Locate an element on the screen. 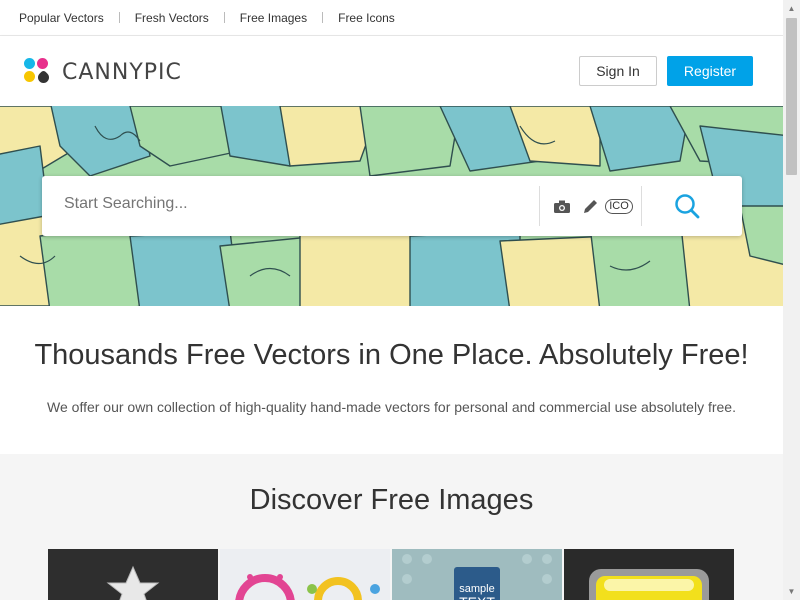 The width and height of the screenshot is (800, 600). page-scrollbar: ▲ ▼ is located at coordinates (791, 300).